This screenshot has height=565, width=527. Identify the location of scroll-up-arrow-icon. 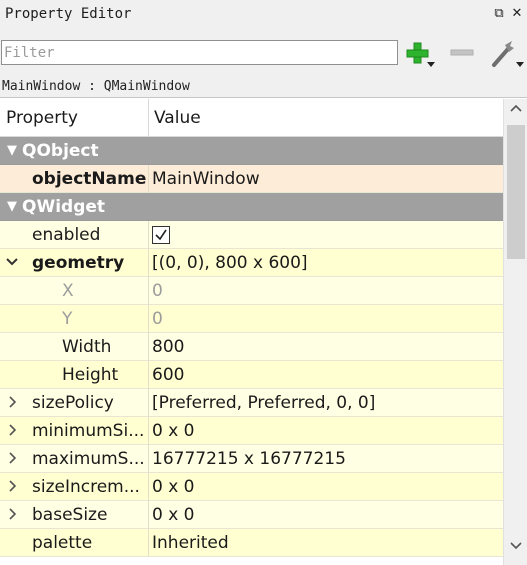
(515, 111).